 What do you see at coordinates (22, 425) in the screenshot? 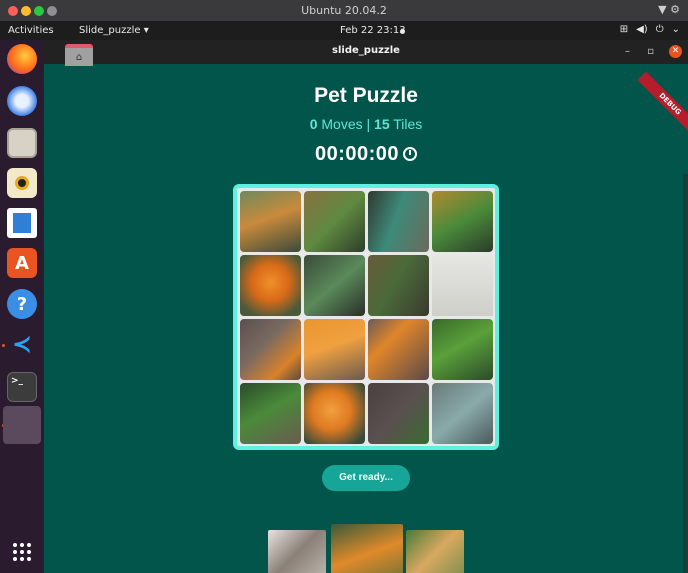
I see `app-placeholder-icon` at bounding box center [22, 425].